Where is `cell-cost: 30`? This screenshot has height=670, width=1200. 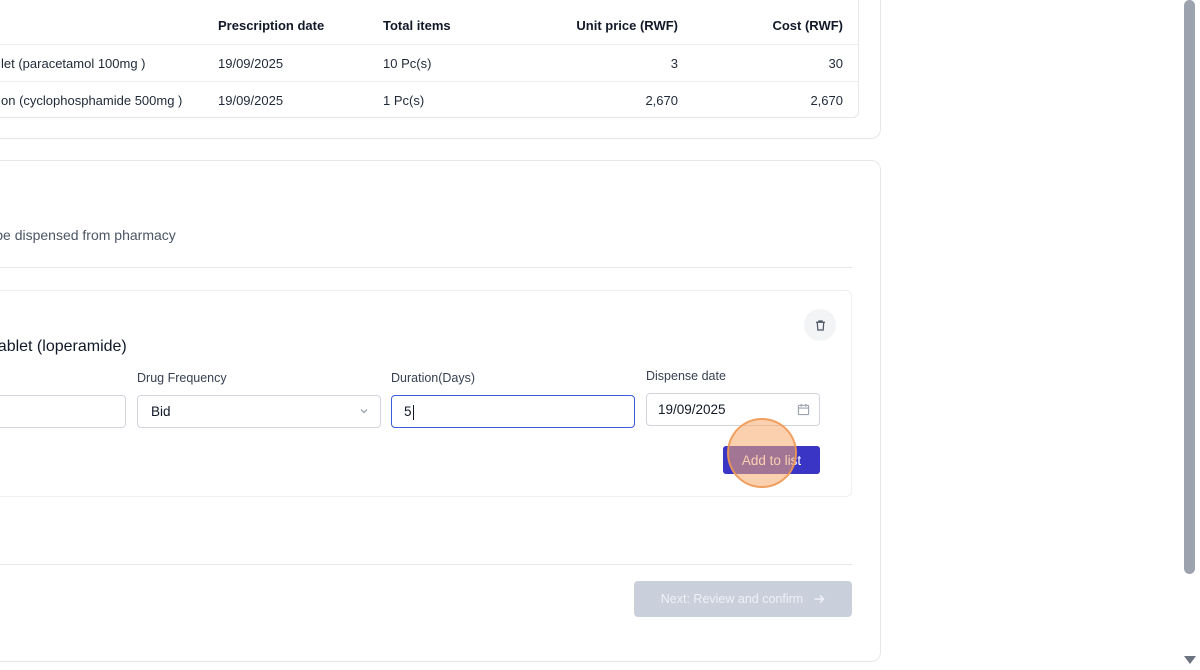 cell-cost: 30 is located at coordinates (835, 63).